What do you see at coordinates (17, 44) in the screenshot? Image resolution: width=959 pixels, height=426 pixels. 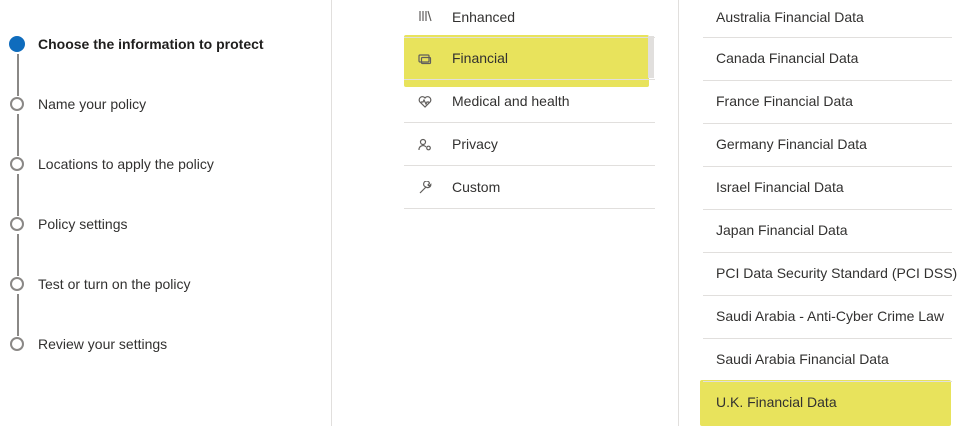 I see `step-current-indicator` at bounding box center [17, 44].